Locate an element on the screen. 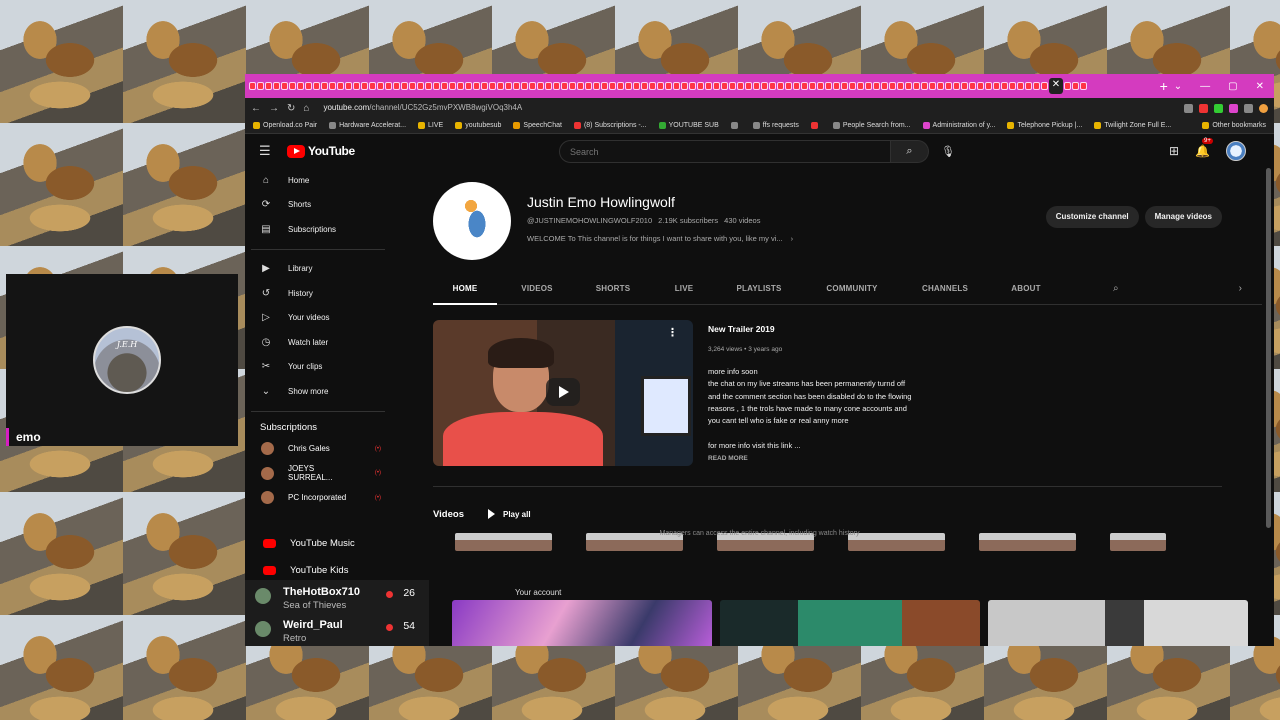 Image resolution: width=1280 pixels, height=720 pixels. subscription-item: JOEYS SURREAL... (•) is located at coordinates (320, 473).